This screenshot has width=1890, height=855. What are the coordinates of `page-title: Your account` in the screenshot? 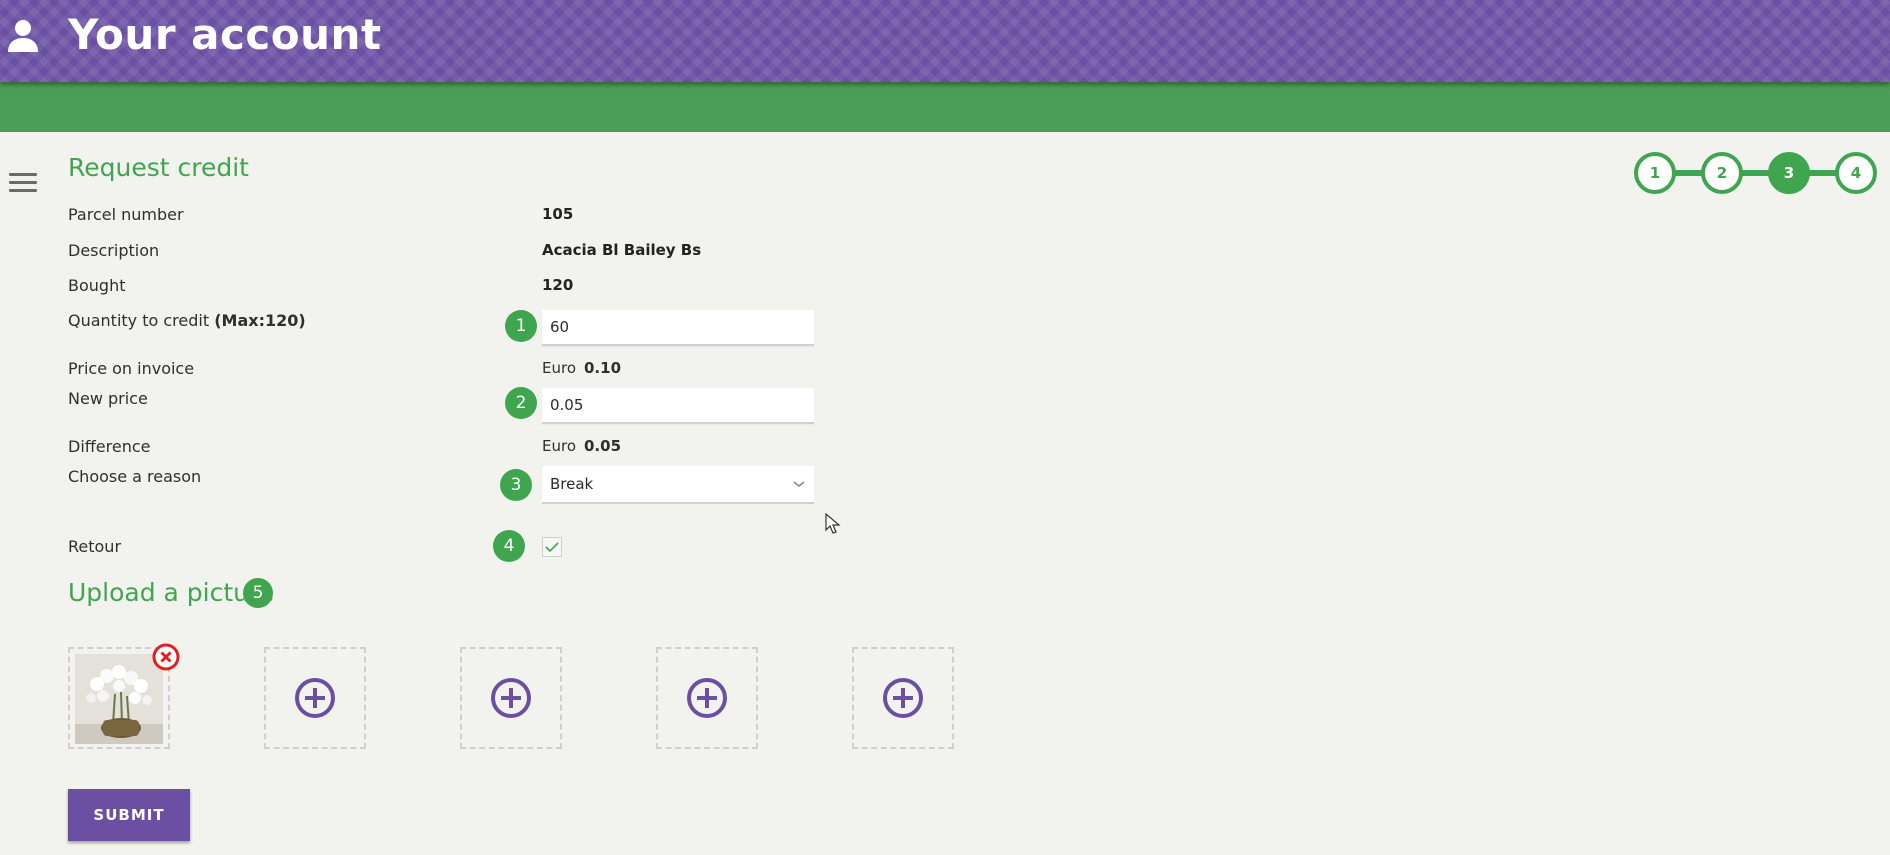 It's located at (225, 34).